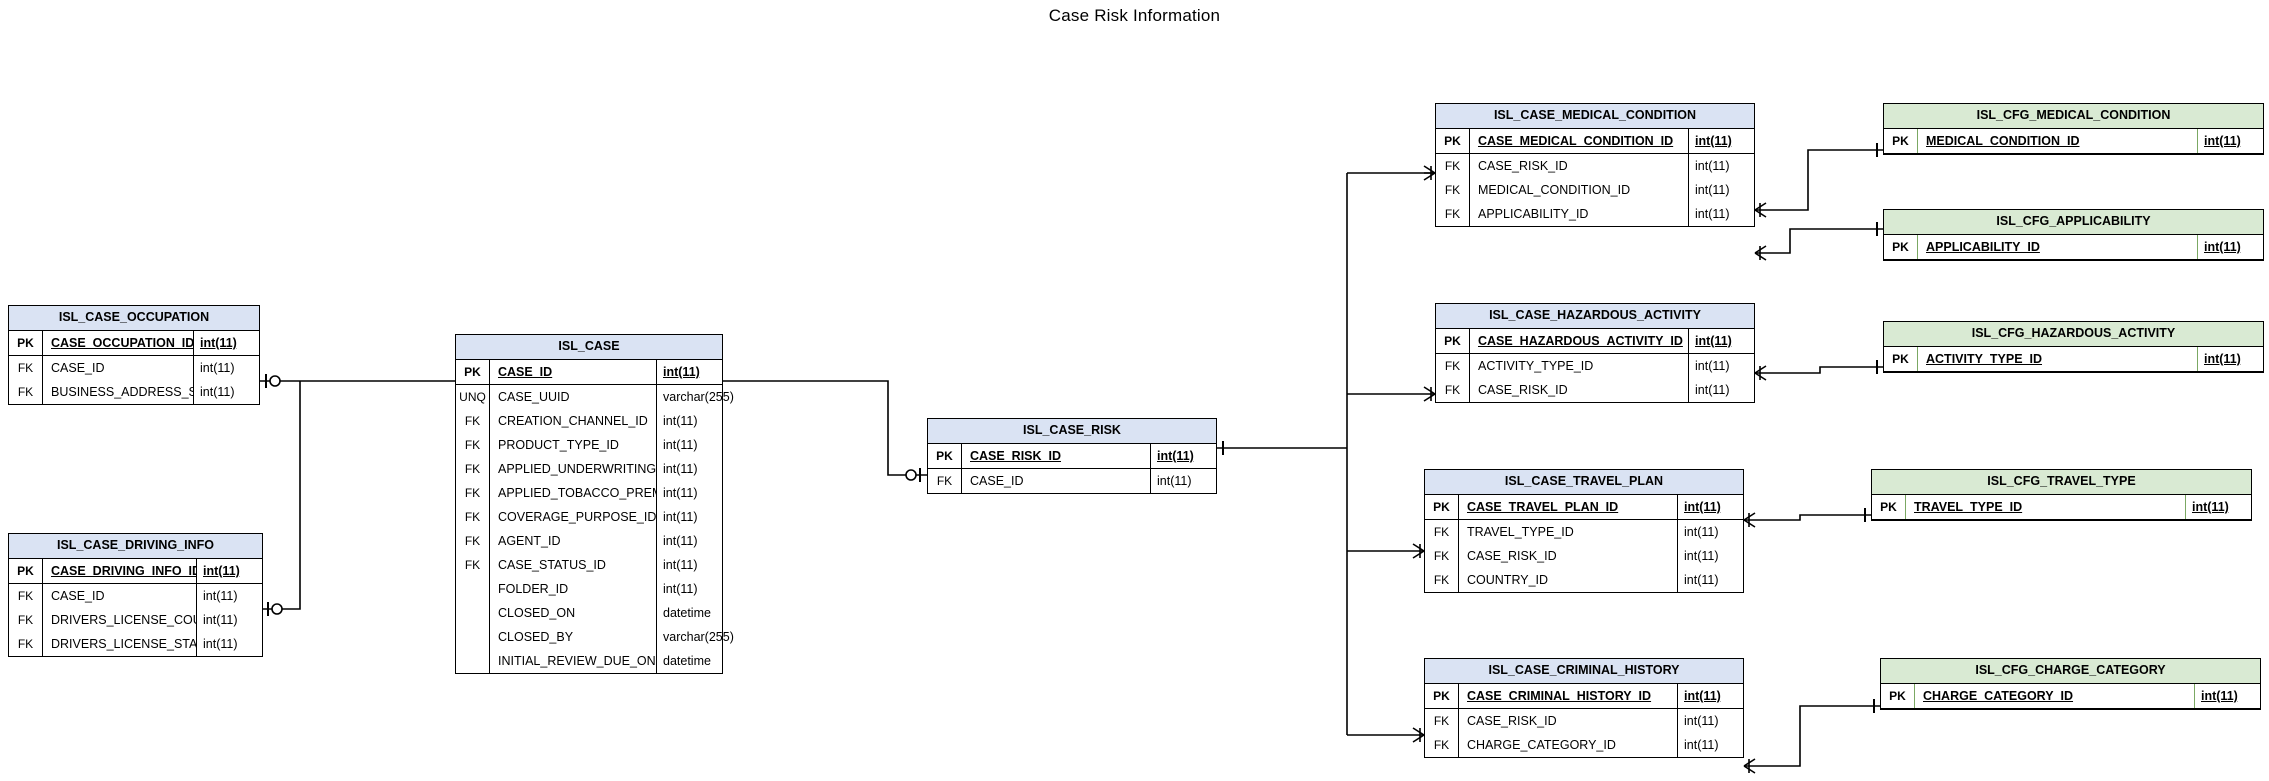  Describe the element at coordinates (1595, 116) in the screenshot. I see `entity-title-isl_case_medical_condition: ISL_CASE_MEDICAL_CONDITION` at that location.